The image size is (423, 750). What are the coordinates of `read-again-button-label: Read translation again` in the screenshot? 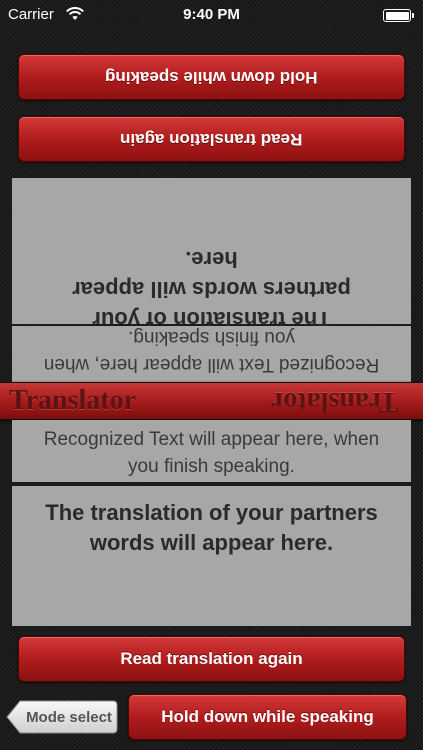 It's located at (211, 658).